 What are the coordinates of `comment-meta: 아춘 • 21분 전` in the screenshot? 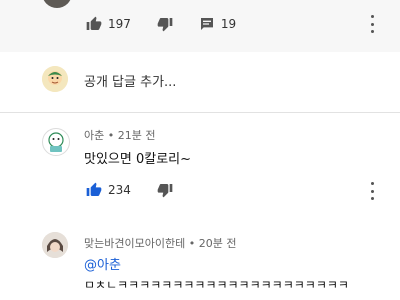 It's located at (119, 135).